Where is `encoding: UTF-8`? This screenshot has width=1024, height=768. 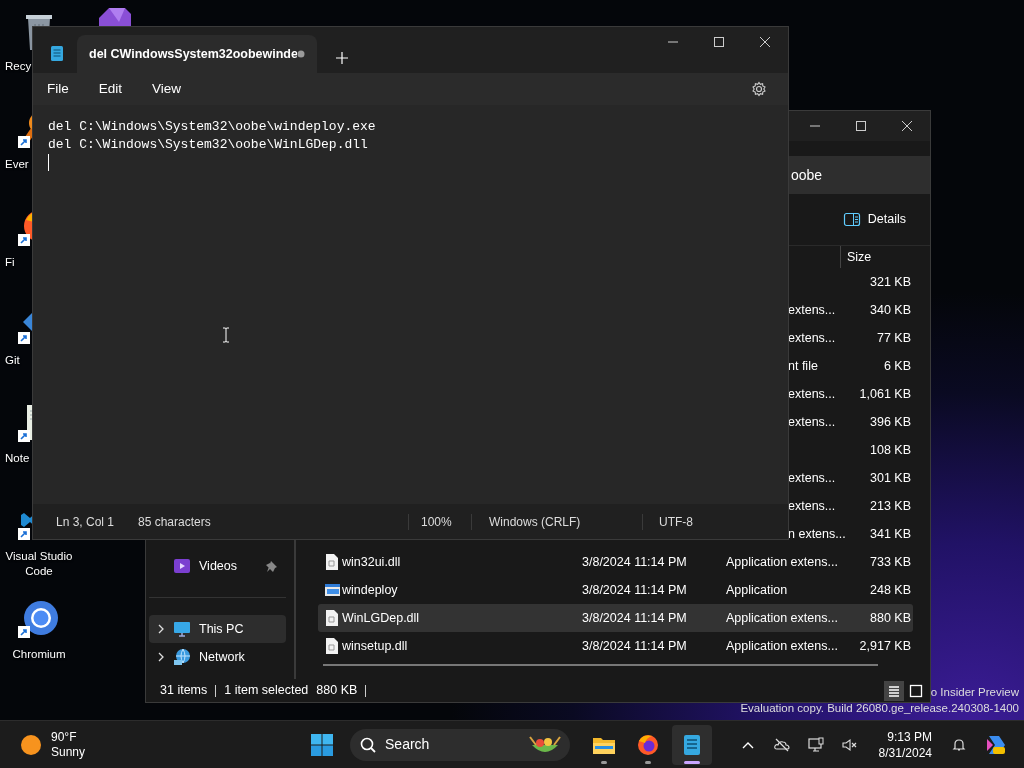
encoding: UTF-8 is located at coordinates (676, 521).